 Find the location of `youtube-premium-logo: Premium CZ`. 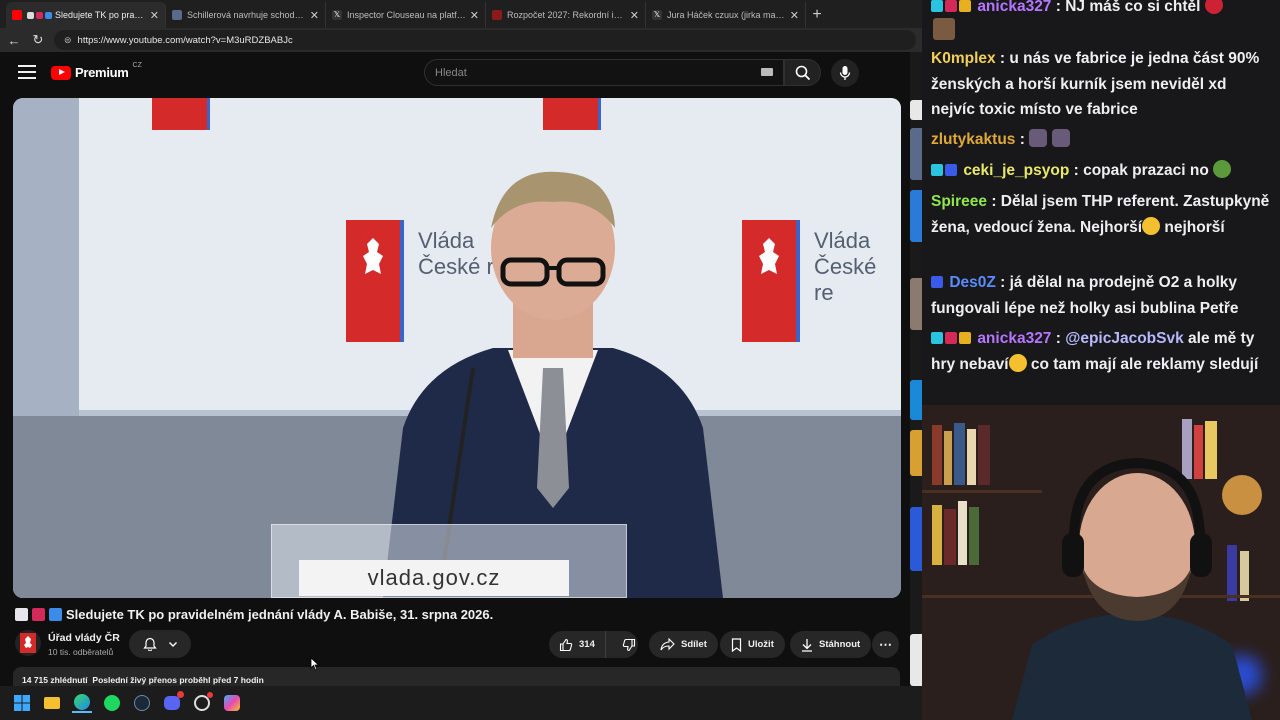

youtube-premium-logo: Premium CZ is located at coordinates (96, 71).